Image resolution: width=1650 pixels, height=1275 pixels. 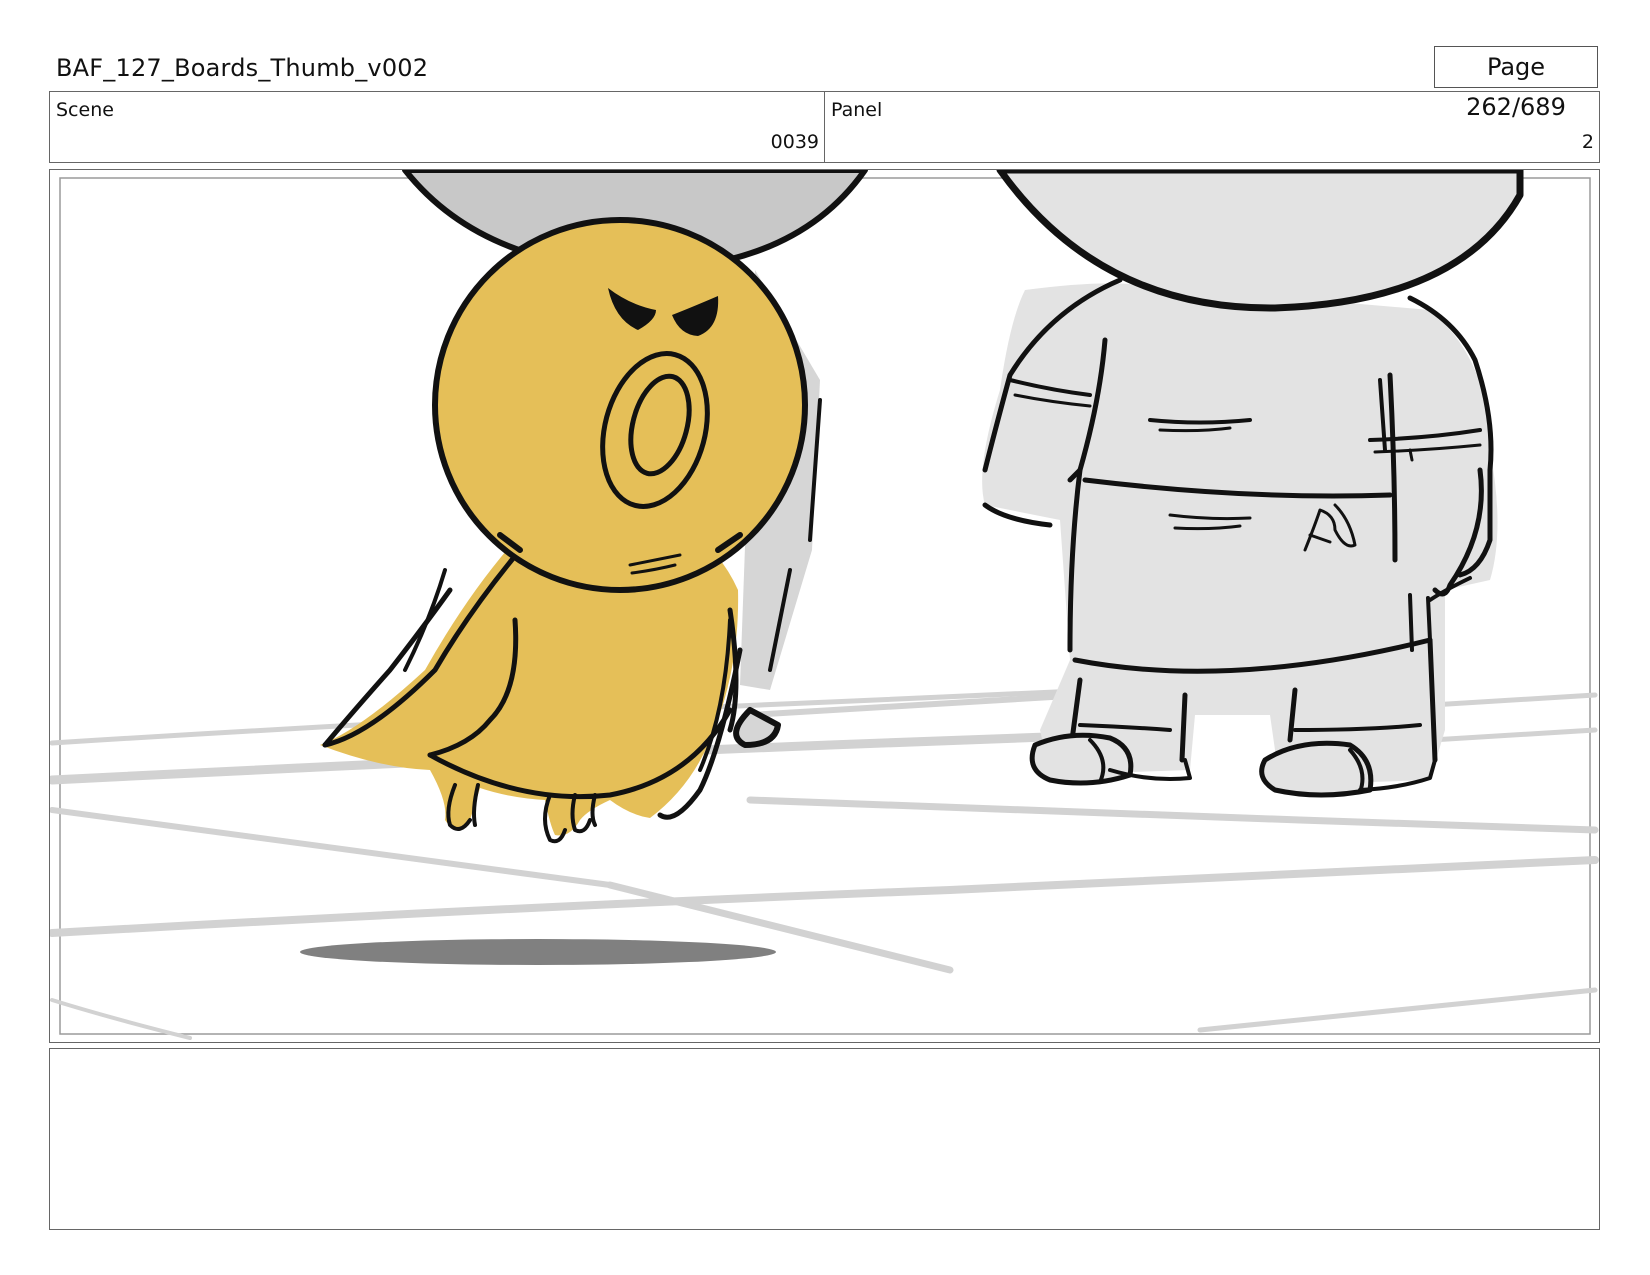 I want to click on bird-shadow, so click(x=538, y=952).